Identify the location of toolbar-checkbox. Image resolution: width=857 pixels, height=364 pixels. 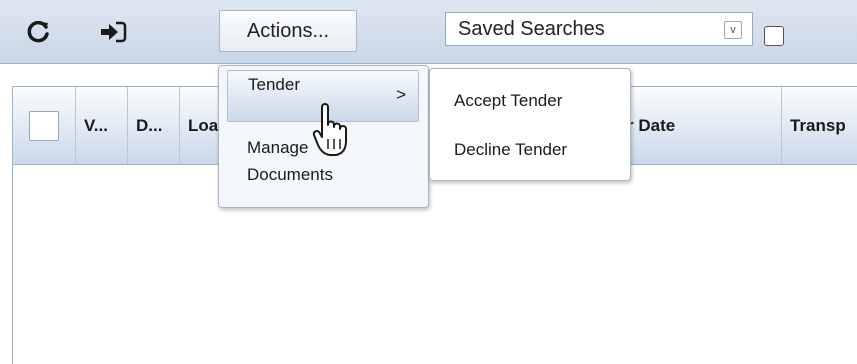
(774, 36).